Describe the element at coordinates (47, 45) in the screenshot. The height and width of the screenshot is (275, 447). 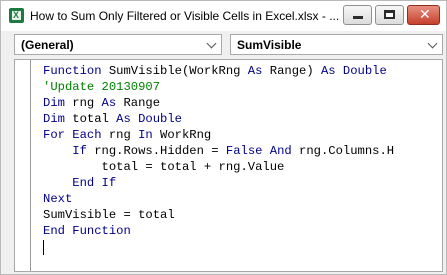
I see `object-dropdown-value: (General)` at that location.